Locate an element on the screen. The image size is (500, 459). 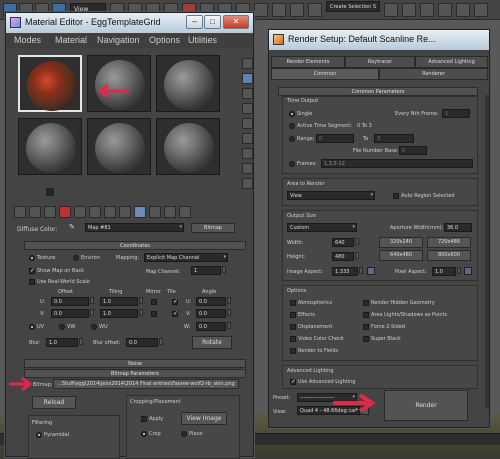
vw-radio is located at coordinates (62, 327).